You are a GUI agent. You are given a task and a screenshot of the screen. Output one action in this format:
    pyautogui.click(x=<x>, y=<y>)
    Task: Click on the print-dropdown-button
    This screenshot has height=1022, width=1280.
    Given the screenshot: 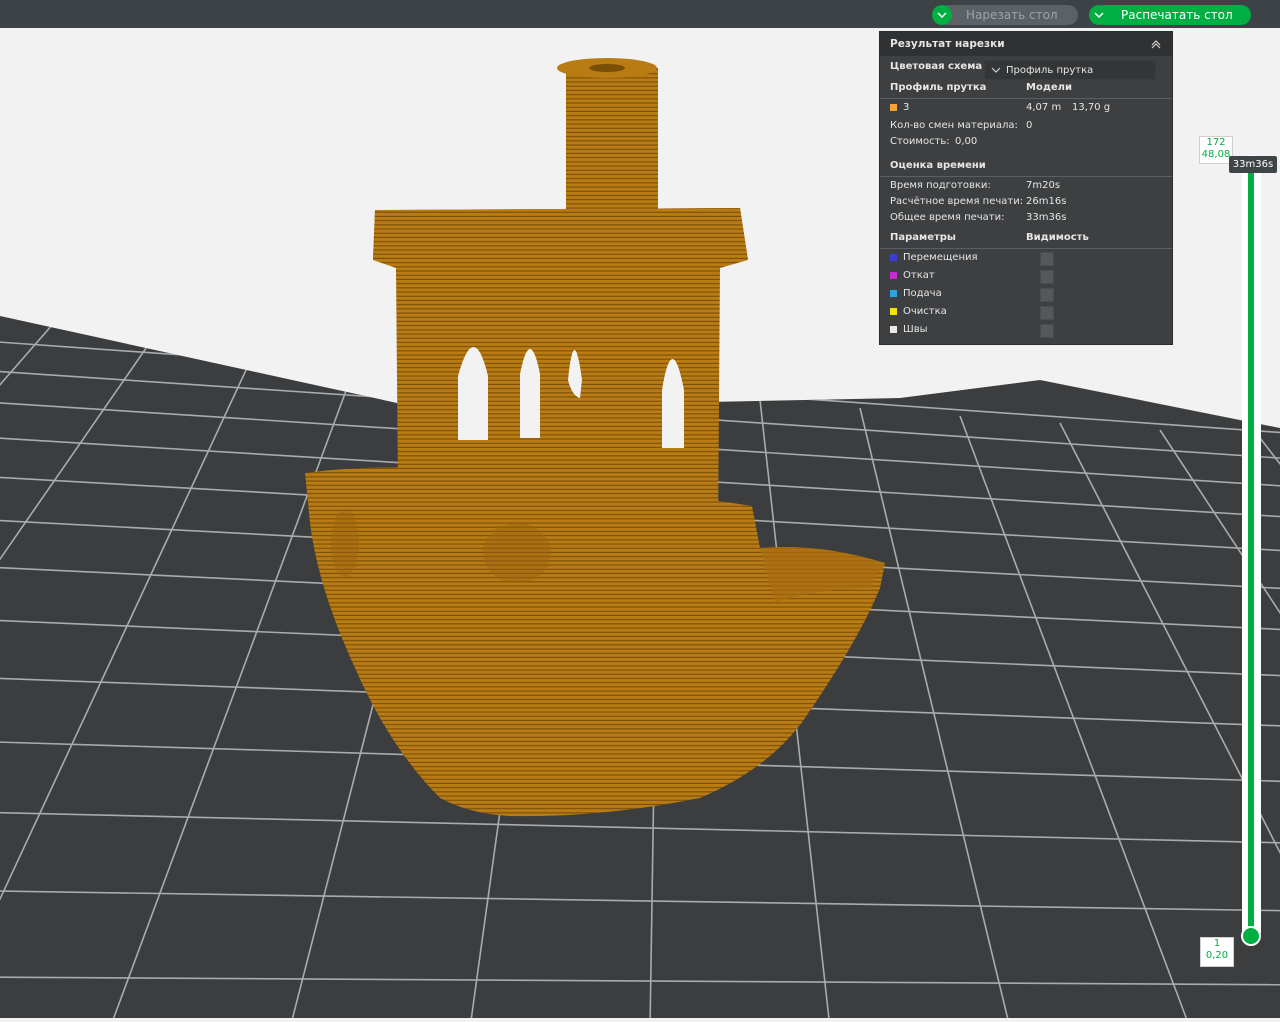 What is the action you would take?
    pyautogui.click(x=1099, y=14)
    